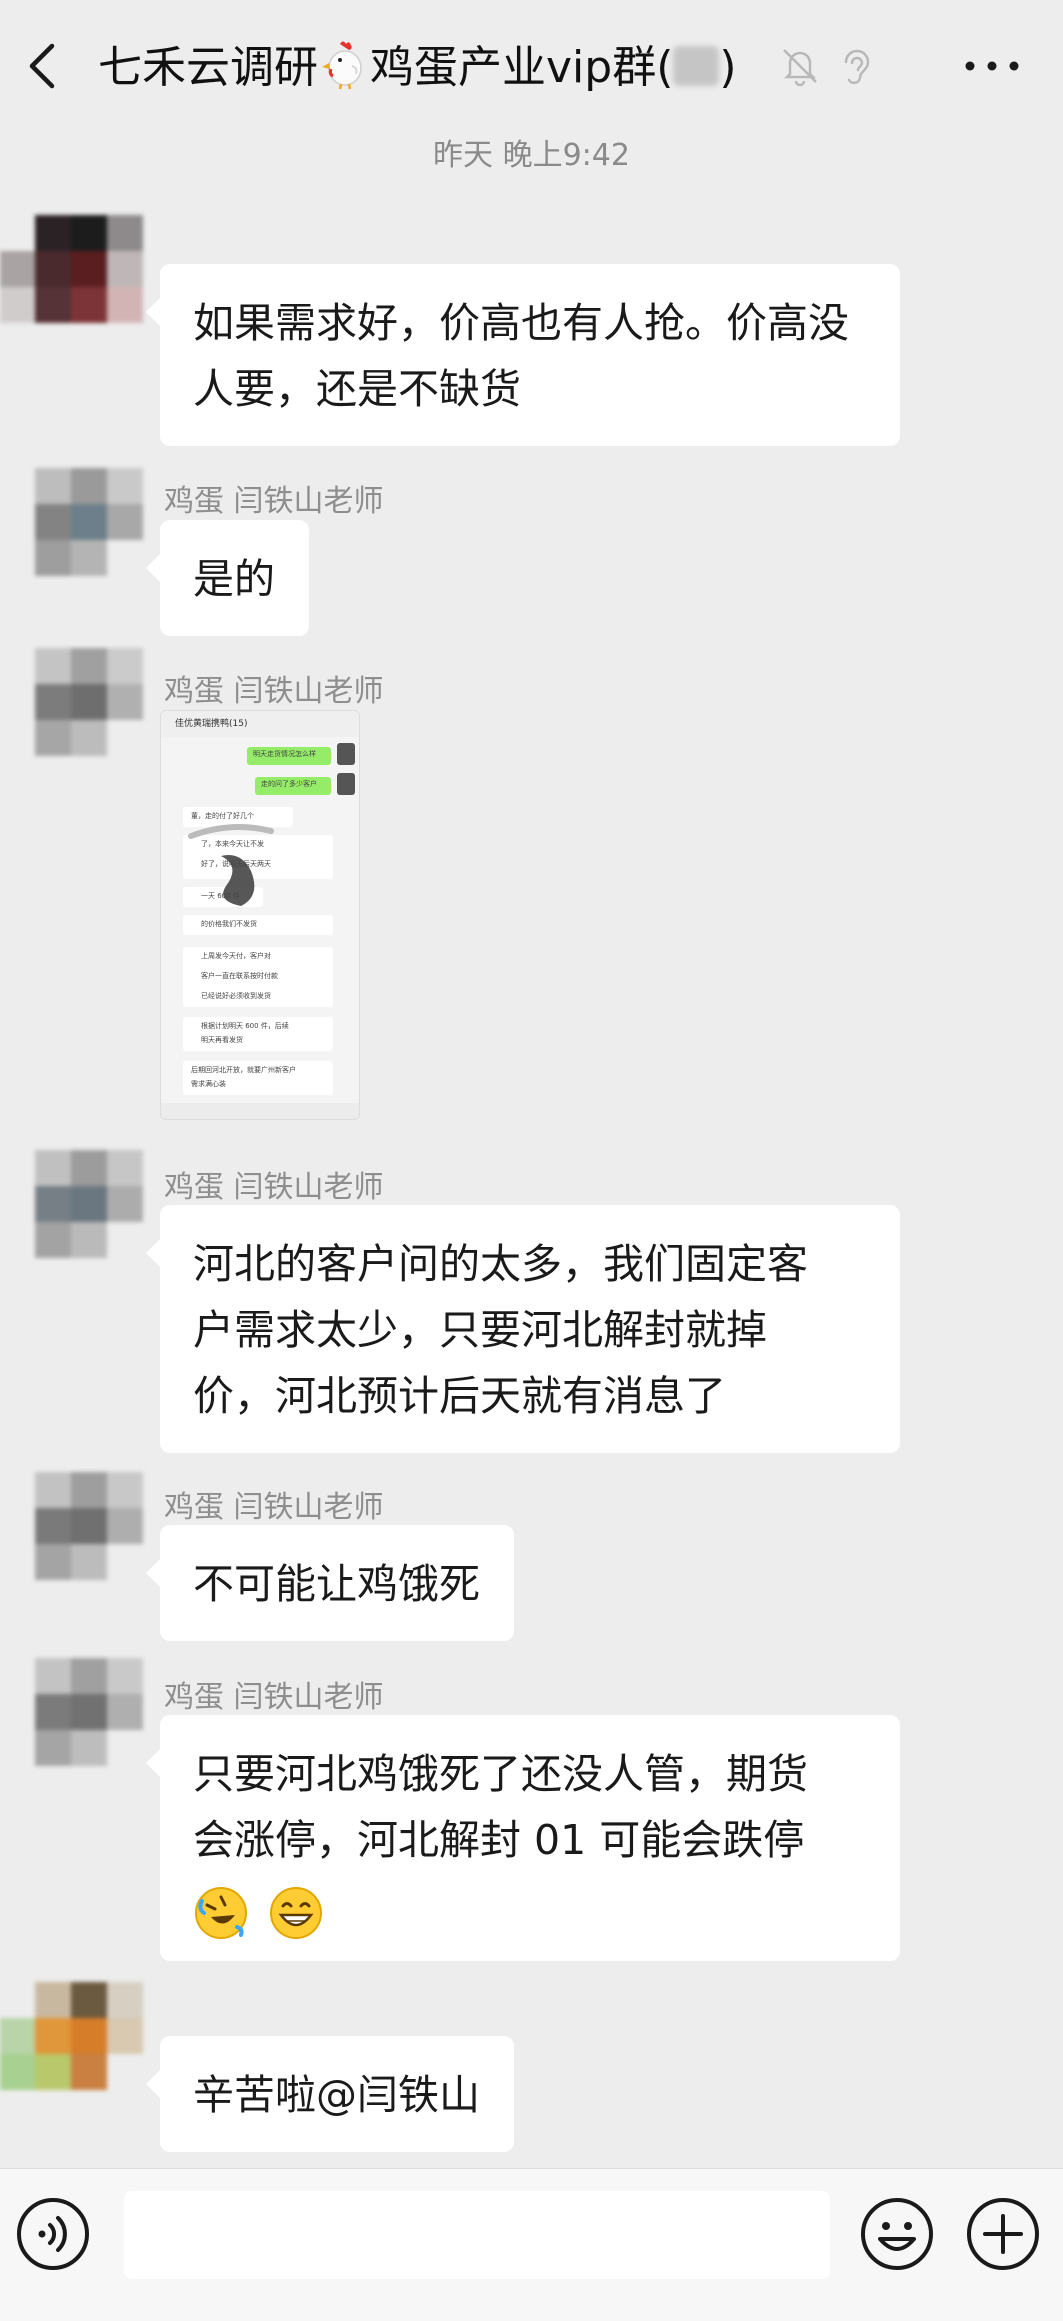 Image resolution: width=1063 pixels, height=2321 pixels. I want to click on message-text: 不可能让鸡饿死, so click(336, 1584).